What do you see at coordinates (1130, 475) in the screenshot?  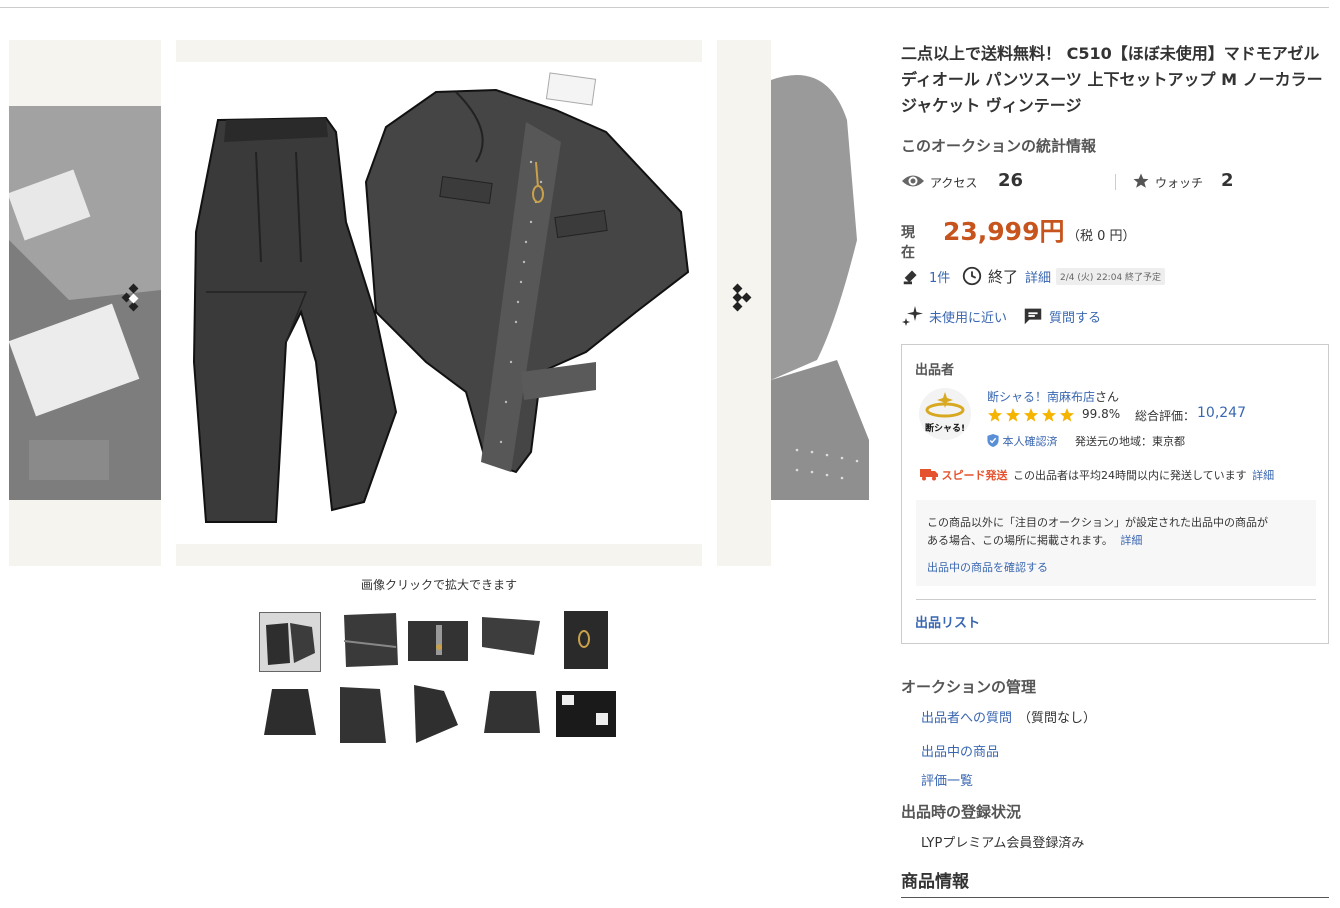 I see `speed-text: この出品者は平均24時間以内に発送しています` at bounding box center [1130, 475].